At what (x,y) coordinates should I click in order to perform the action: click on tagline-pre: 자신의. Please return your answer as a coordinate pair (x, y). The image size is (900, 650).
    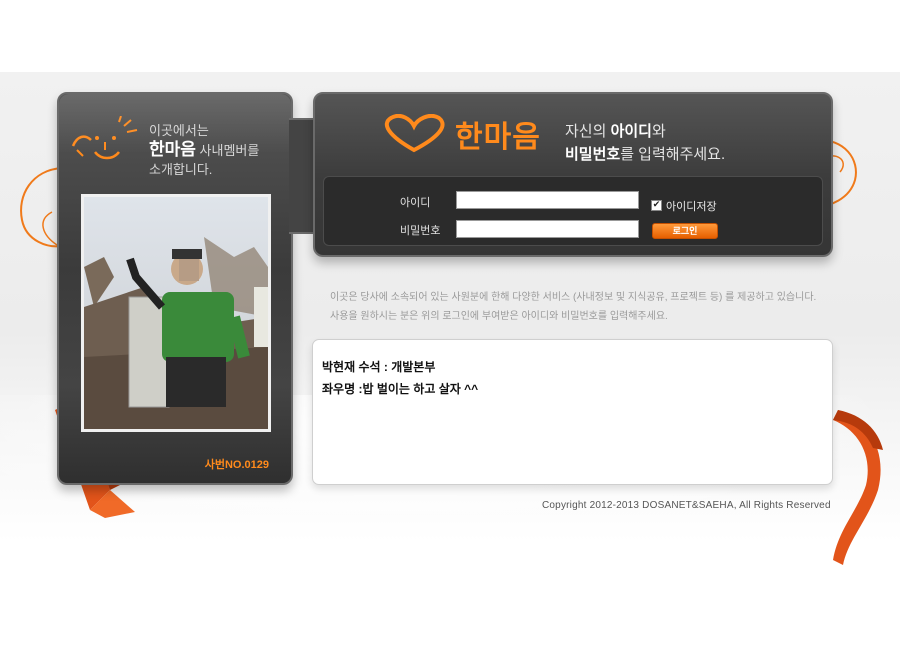
    Looking at the image, I should click on (588, 131).